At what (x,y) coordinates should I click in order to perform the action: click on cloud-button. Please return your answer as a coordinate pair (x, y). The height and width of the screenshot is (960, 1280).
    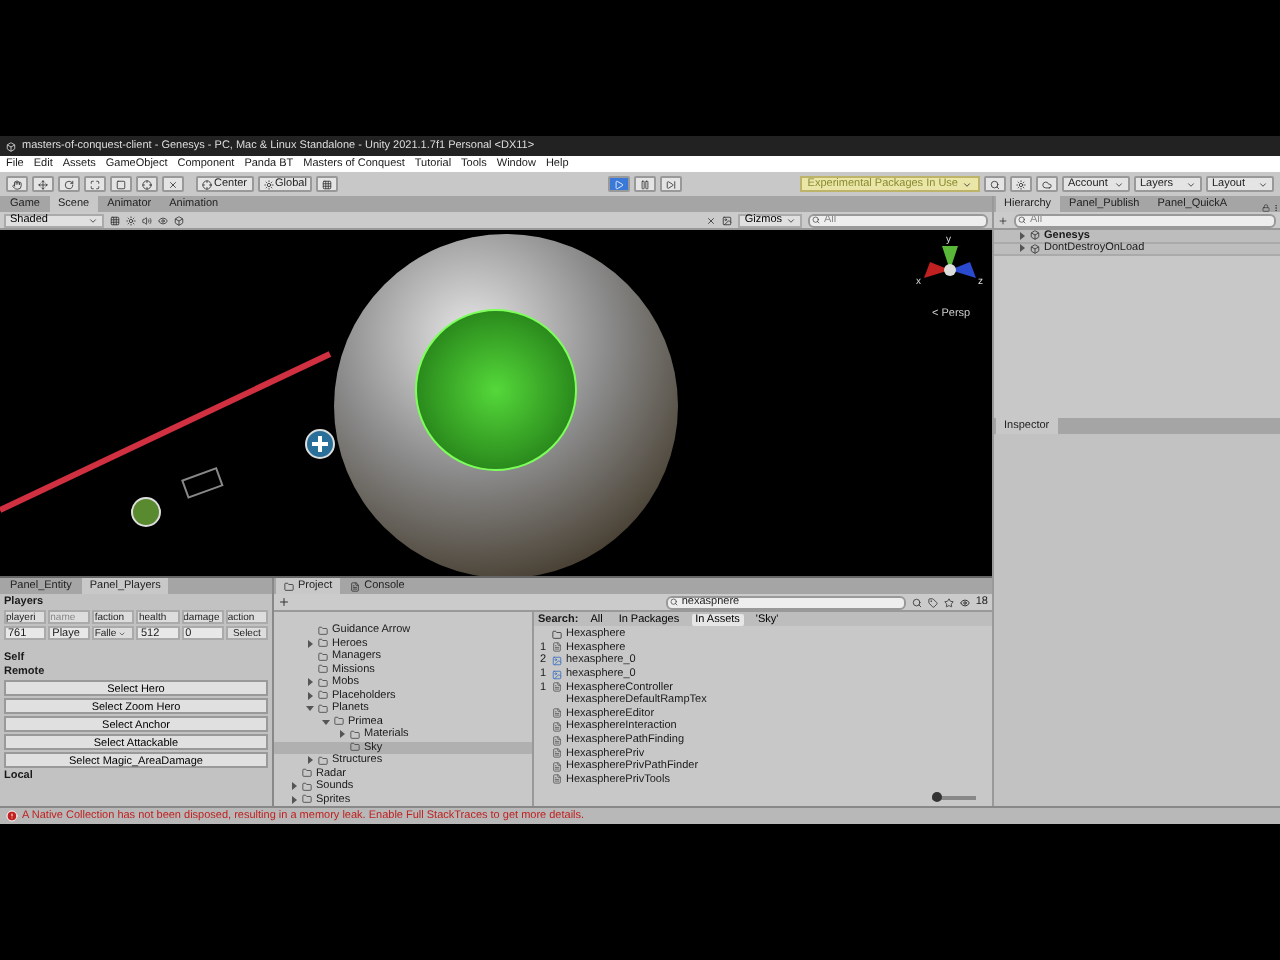
    Looking at the image, I should click on (1047, 184).